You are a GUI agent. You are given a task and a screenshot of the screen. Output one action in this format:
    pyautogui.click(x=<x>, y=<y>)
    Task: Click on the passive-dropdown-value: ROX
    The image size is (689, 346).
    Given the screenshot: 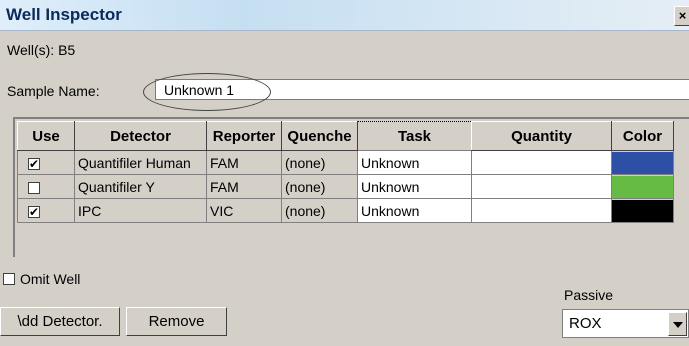 What is the action you would take?
    pyautogui.click(x=585, y=323)
    